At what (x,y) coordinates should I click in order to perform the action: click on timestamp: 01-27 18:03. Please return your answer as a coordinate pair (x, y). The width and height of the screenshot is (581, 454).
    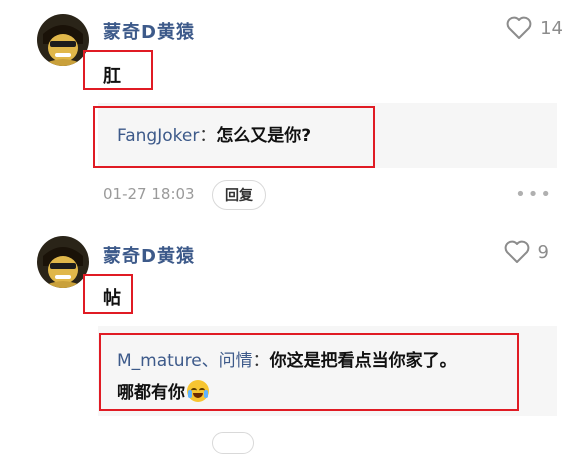
    Looking at the image, I should click on (149, 194).